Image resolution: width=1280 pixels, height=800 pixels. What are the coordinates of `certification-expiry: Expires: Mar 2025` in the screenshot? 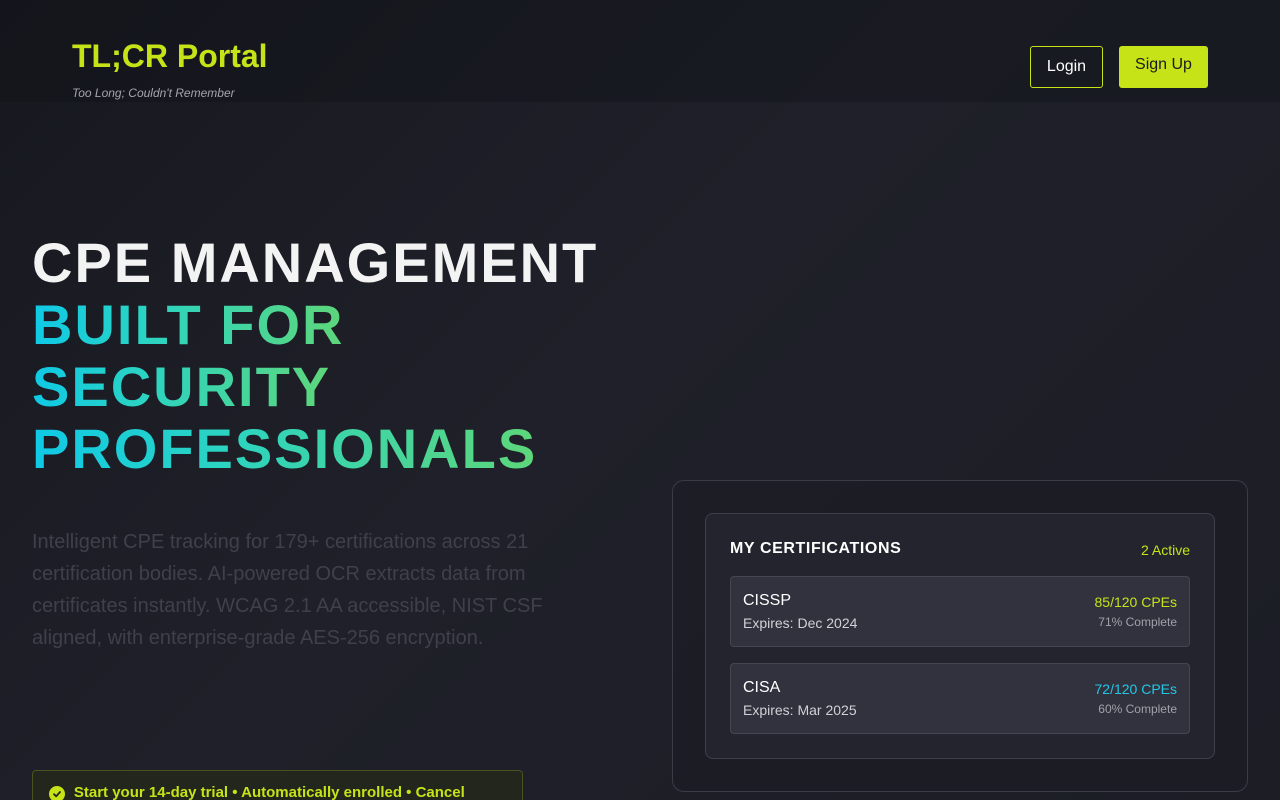 It's located at (800, 710).